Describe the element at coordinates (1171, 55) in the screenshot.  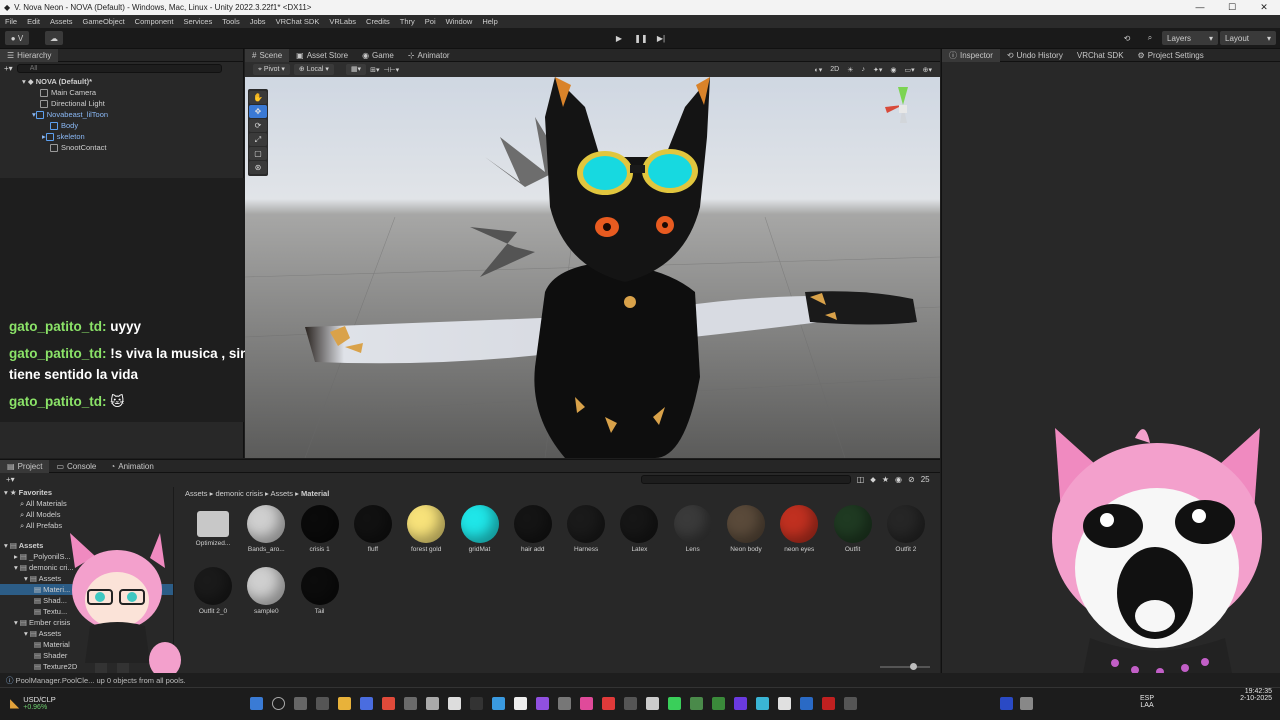
I see `tab-project-settings: ⚙ Project Settings` at that location.